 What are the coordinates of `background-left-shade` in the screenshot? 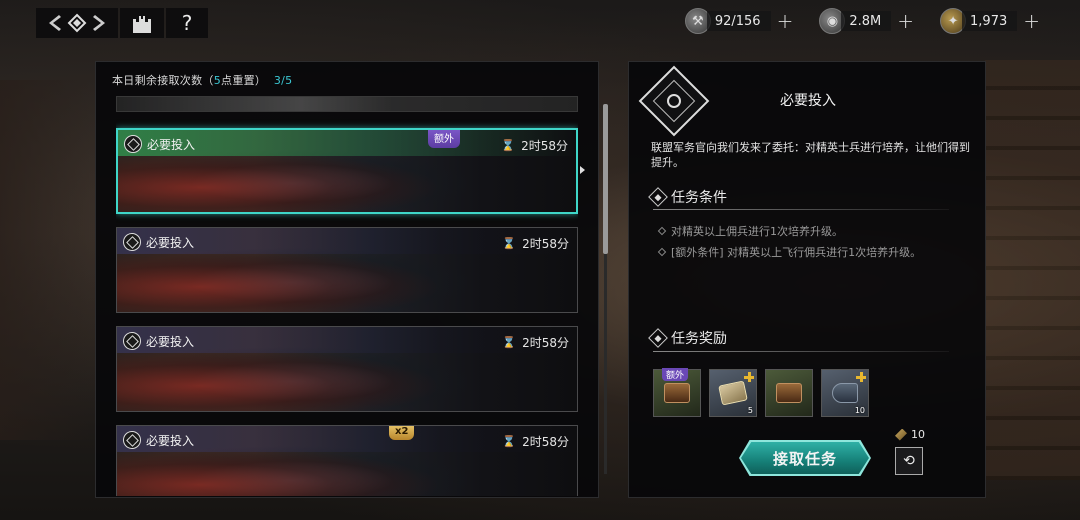 It's located at (45, 260).